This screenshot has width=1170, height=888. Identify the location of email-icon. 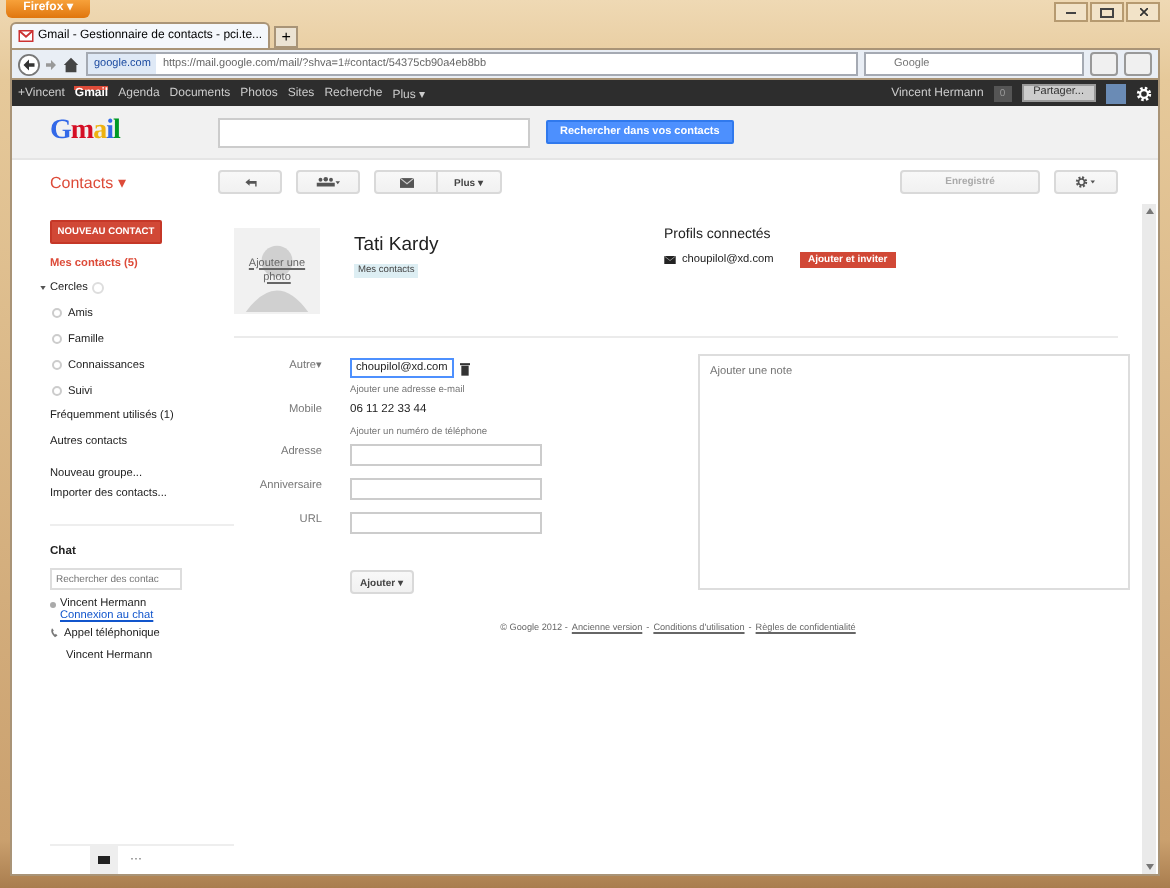
(670, 260).